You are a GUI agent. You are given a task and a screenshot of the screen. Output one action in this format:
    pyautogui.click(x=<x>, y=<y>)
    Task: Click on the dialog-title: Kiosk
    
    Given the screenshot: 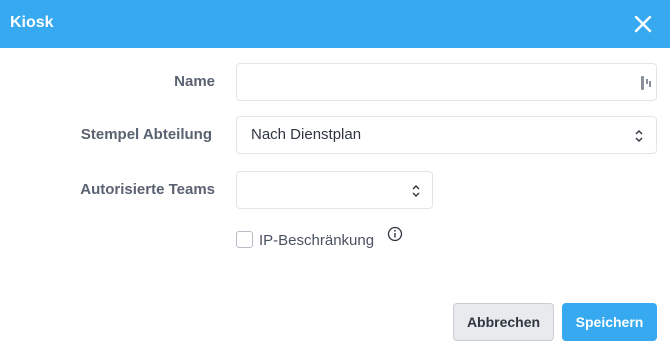 What is the action you would take?
    pyautogui.click(x=32, y=22)
    